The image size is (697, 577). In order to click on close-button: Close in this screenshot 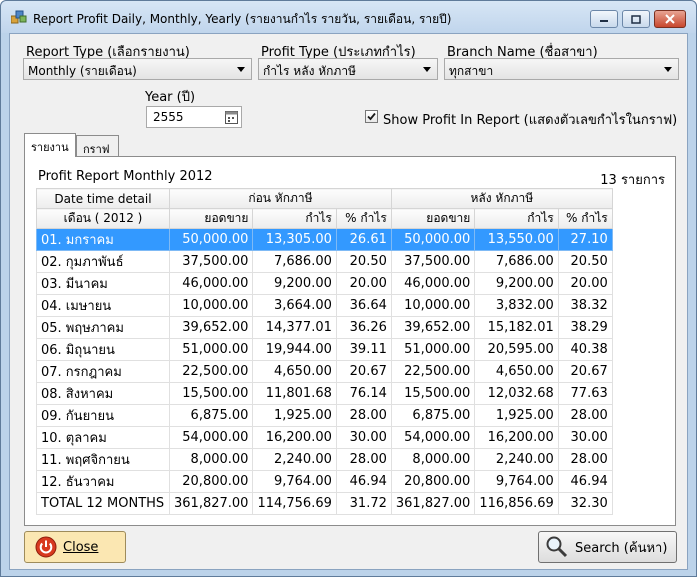, I will do `click(75, 547)`.